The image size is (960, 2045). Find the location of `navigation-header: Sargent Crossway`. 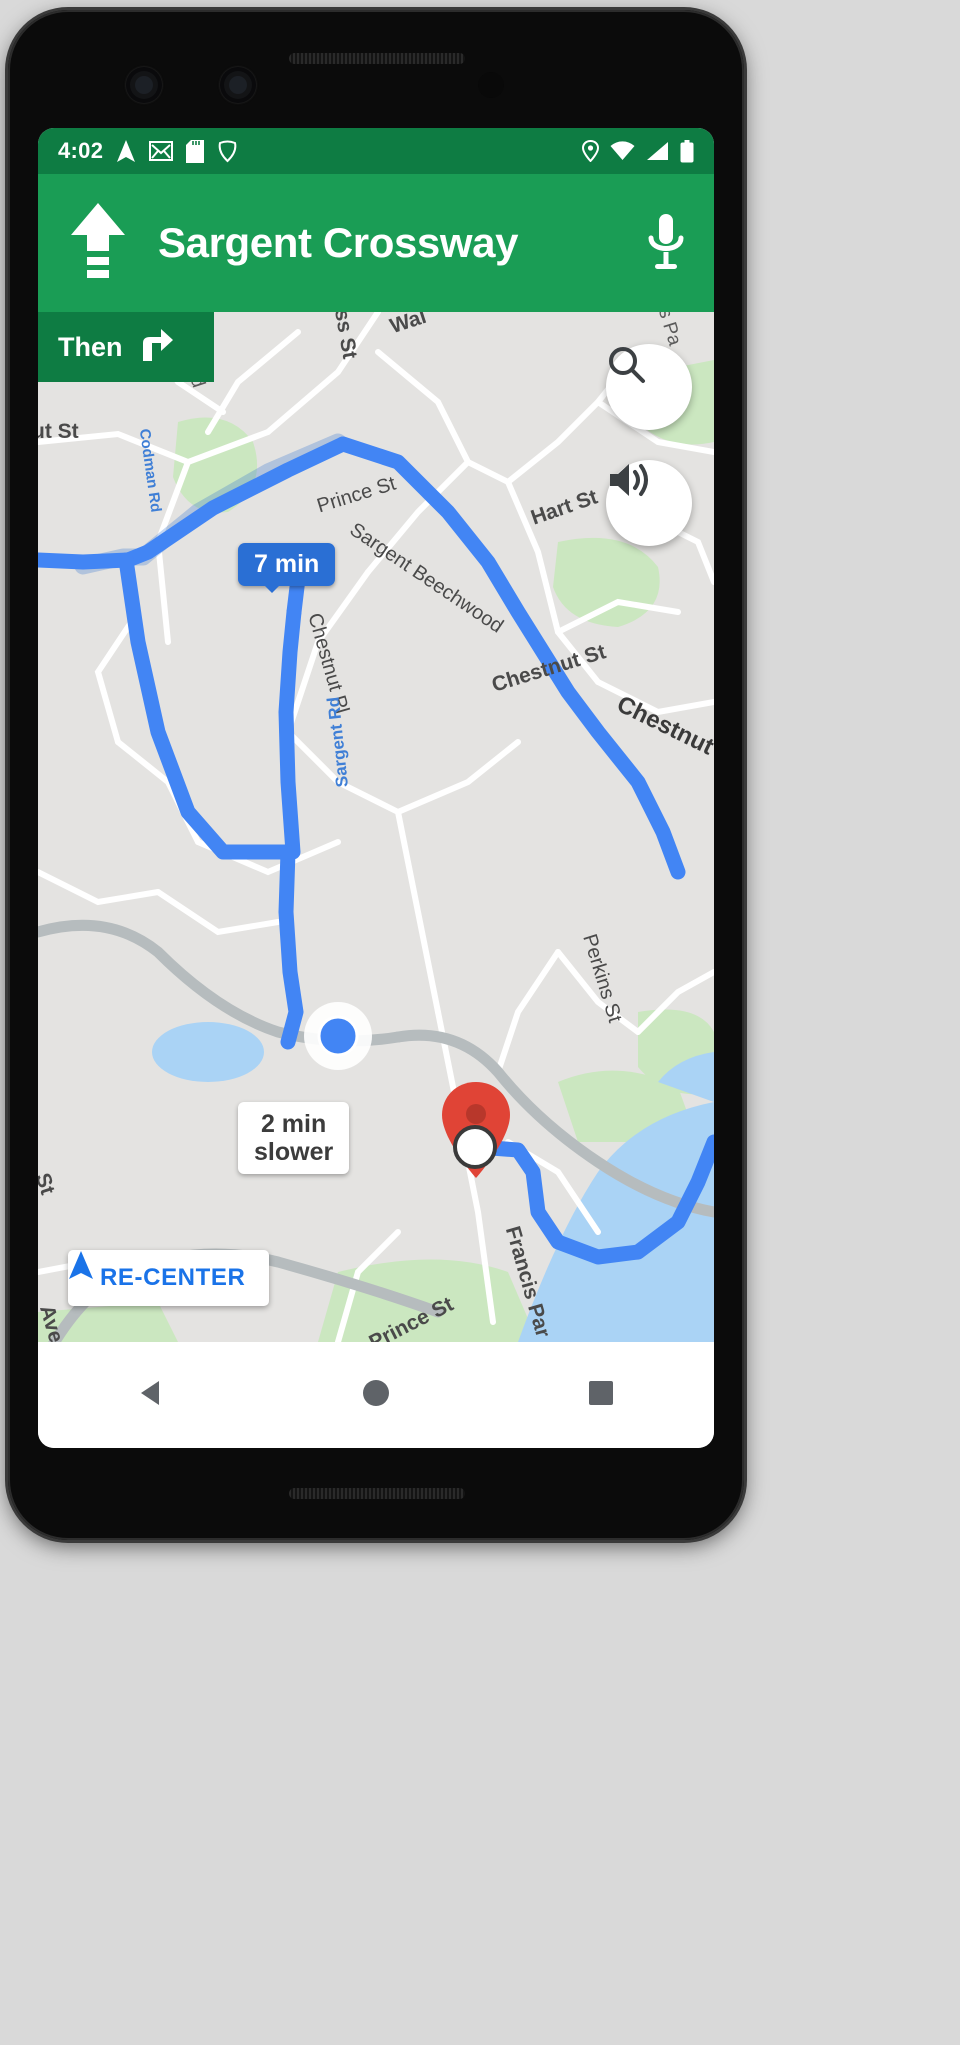

navigation-header: Sargent Crossway is located at coordinates (376, 243).